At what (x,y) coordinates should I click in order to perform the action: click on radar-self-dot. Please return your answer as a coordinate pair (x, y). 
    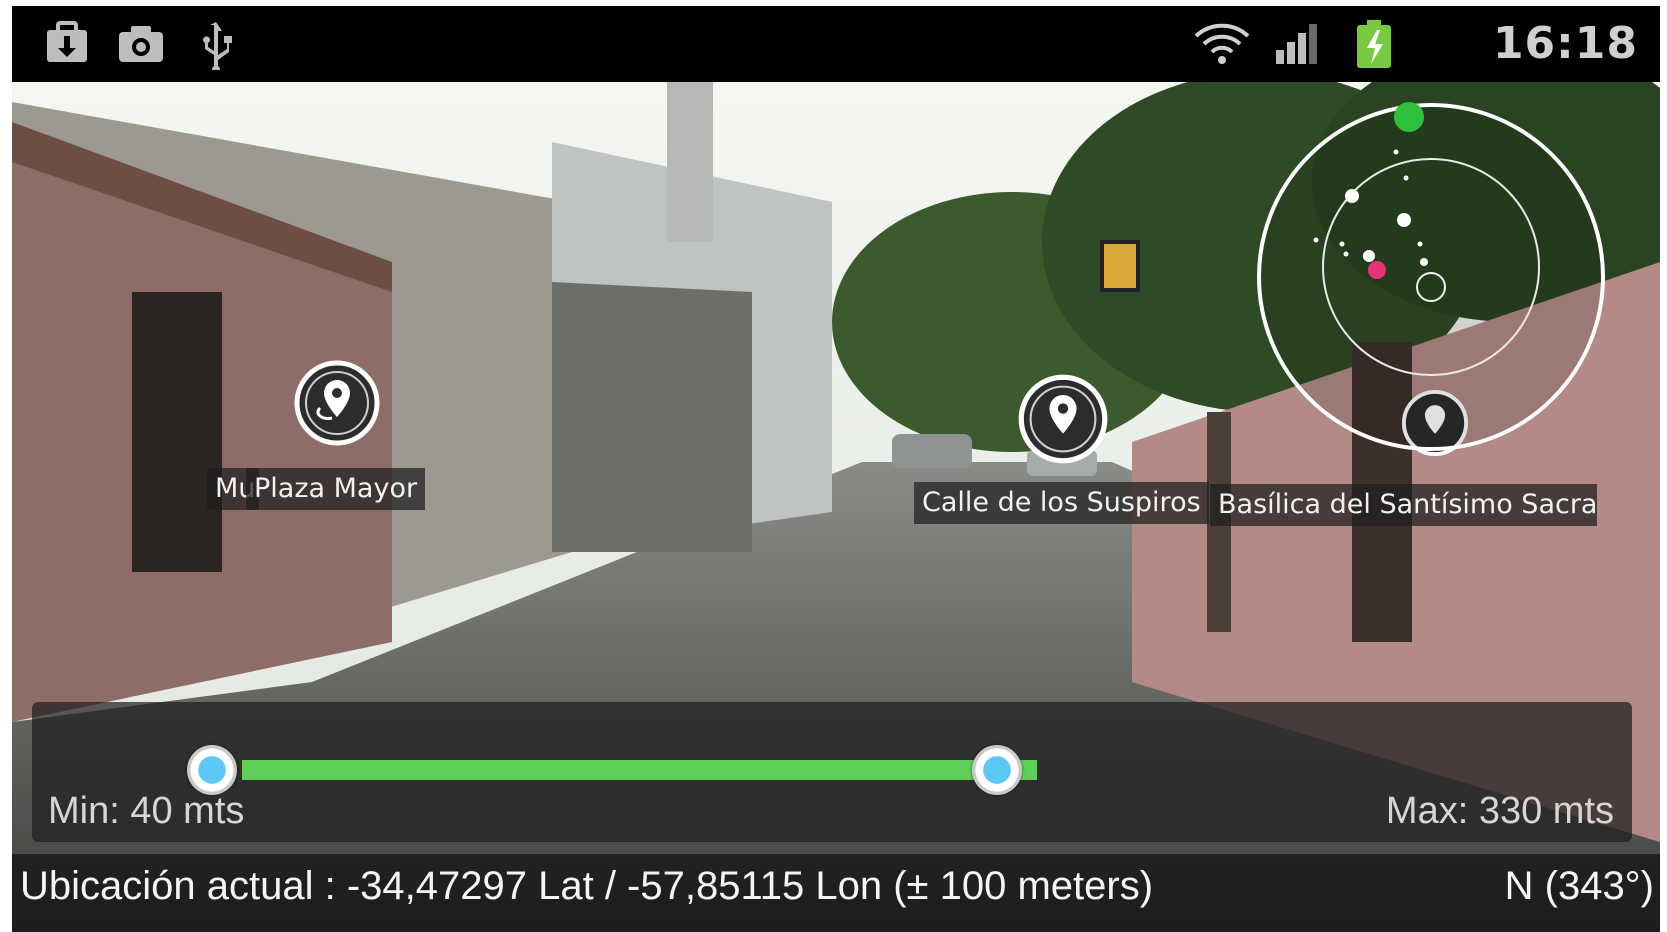
    Looking at the image, I should click on (1377, 270).